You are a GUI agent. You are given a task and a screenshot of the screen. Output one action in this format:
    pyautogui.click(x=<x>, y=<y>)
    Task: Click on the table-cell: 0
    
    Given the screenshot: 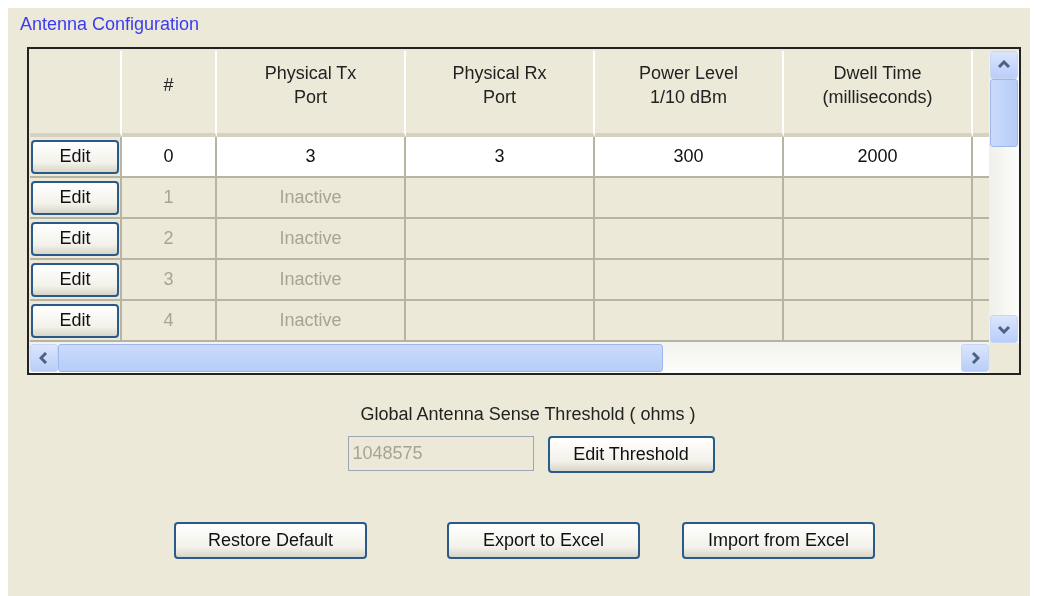 What is the action you would take?
    pyautogui.click(x=169, y=157)
    